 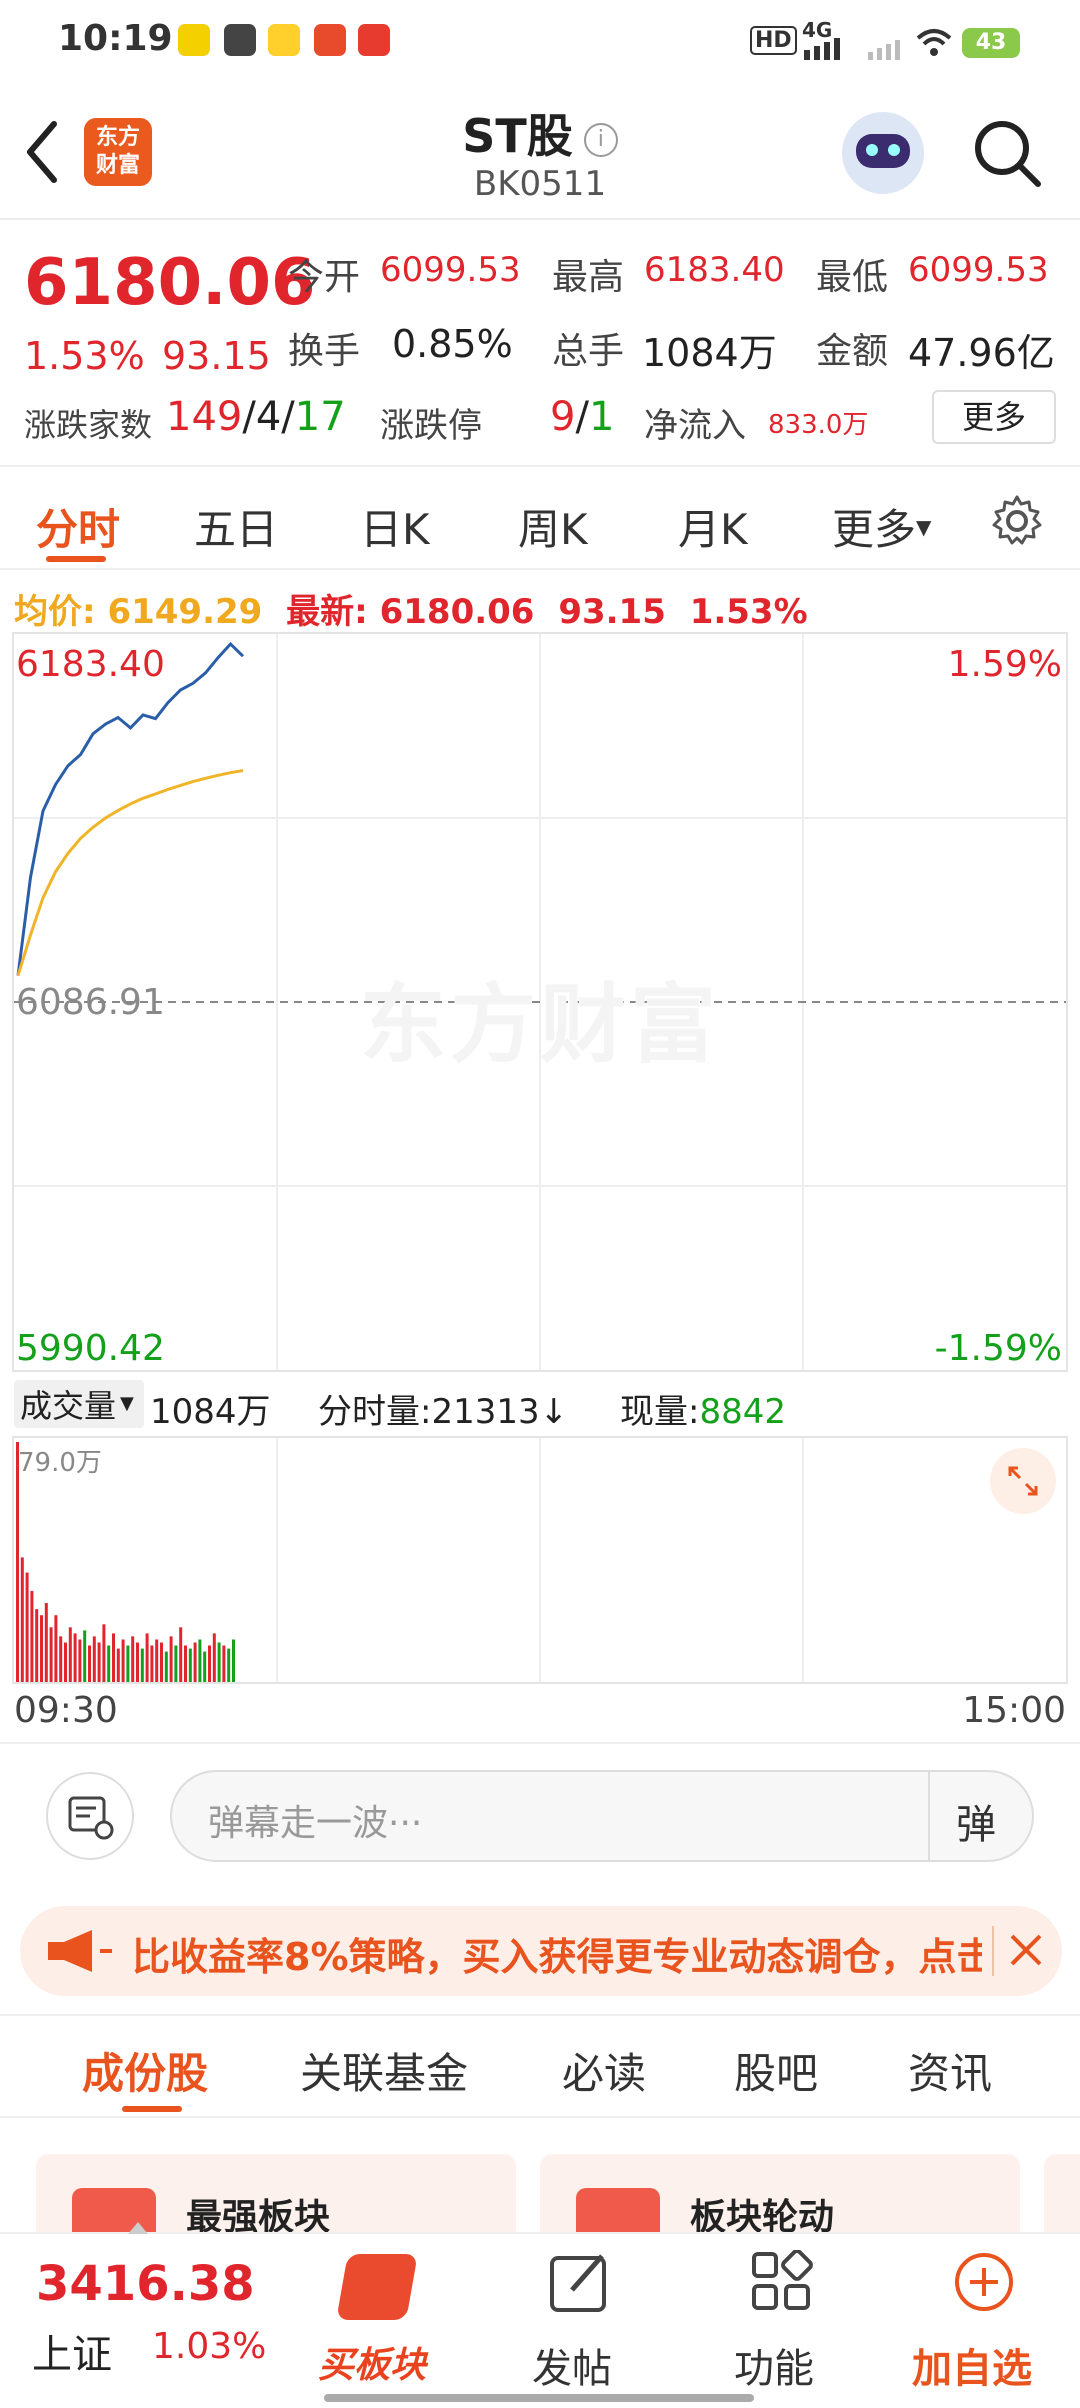 What do you see at coordinates (580, 2319) in the screenshot?
I see `post-button: 发帖` at bounding box center [580, 2319].